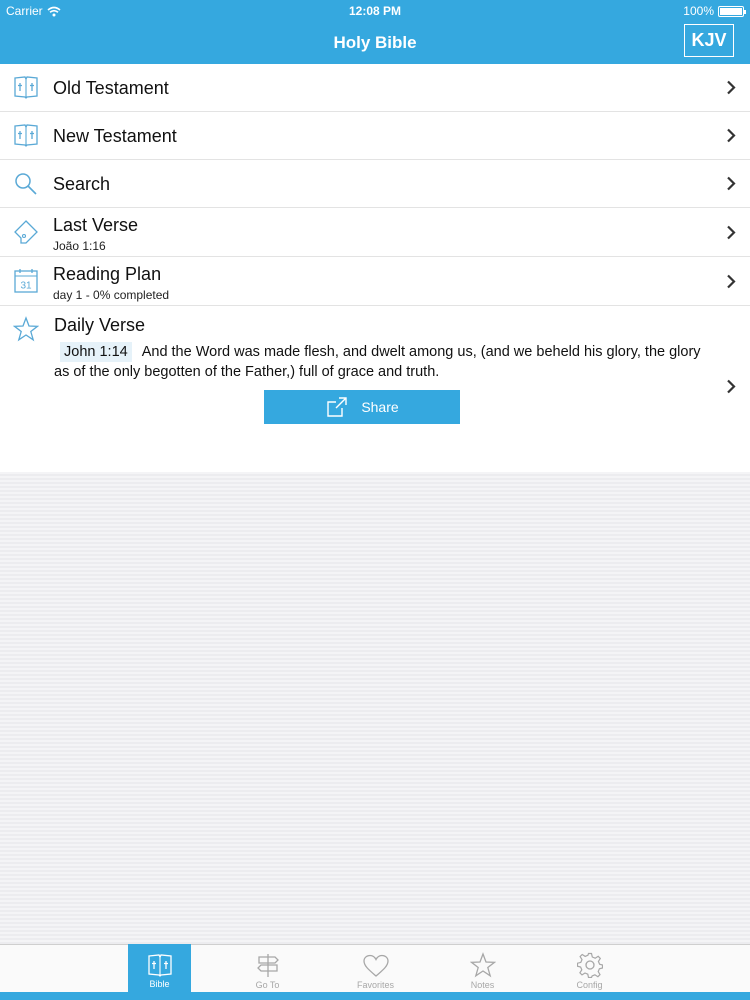  I want to click on gear-icon, so click(589, 965).